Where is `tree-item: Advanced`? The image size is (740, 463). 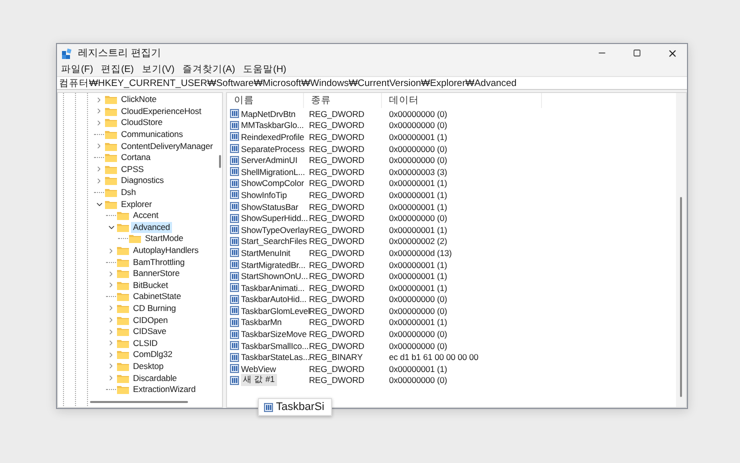 tree-item: Advanced is located at coordinates (151, 227).